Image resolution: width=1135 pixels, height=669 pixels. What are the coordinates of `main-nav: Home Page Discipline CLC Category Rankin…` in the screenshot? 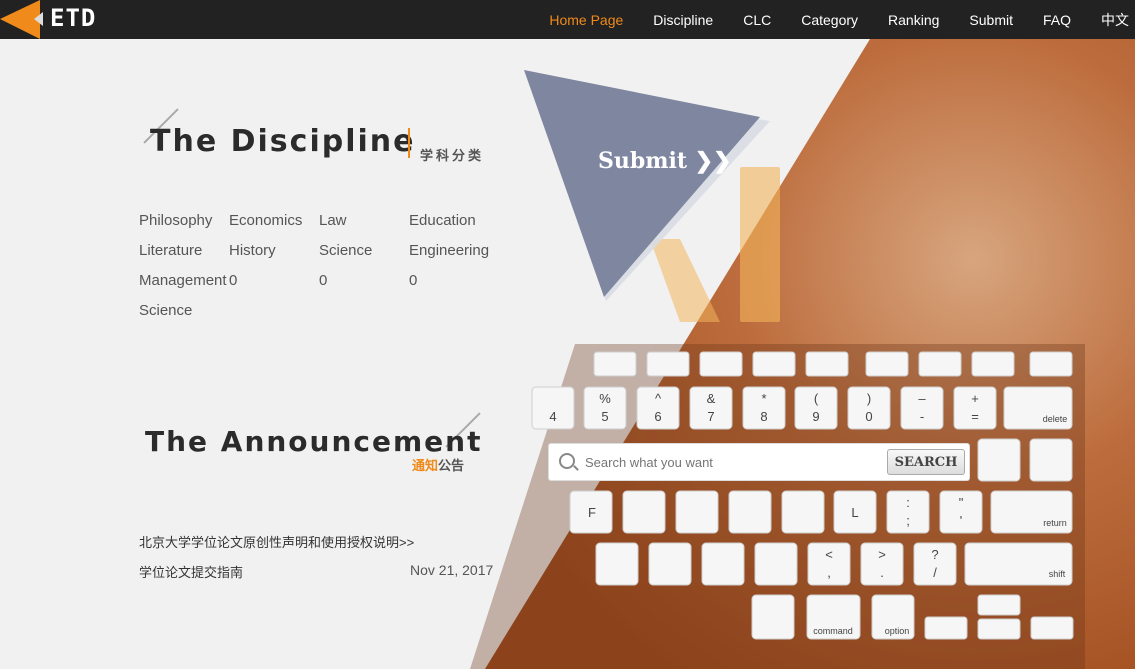 It's located at (834, 19).